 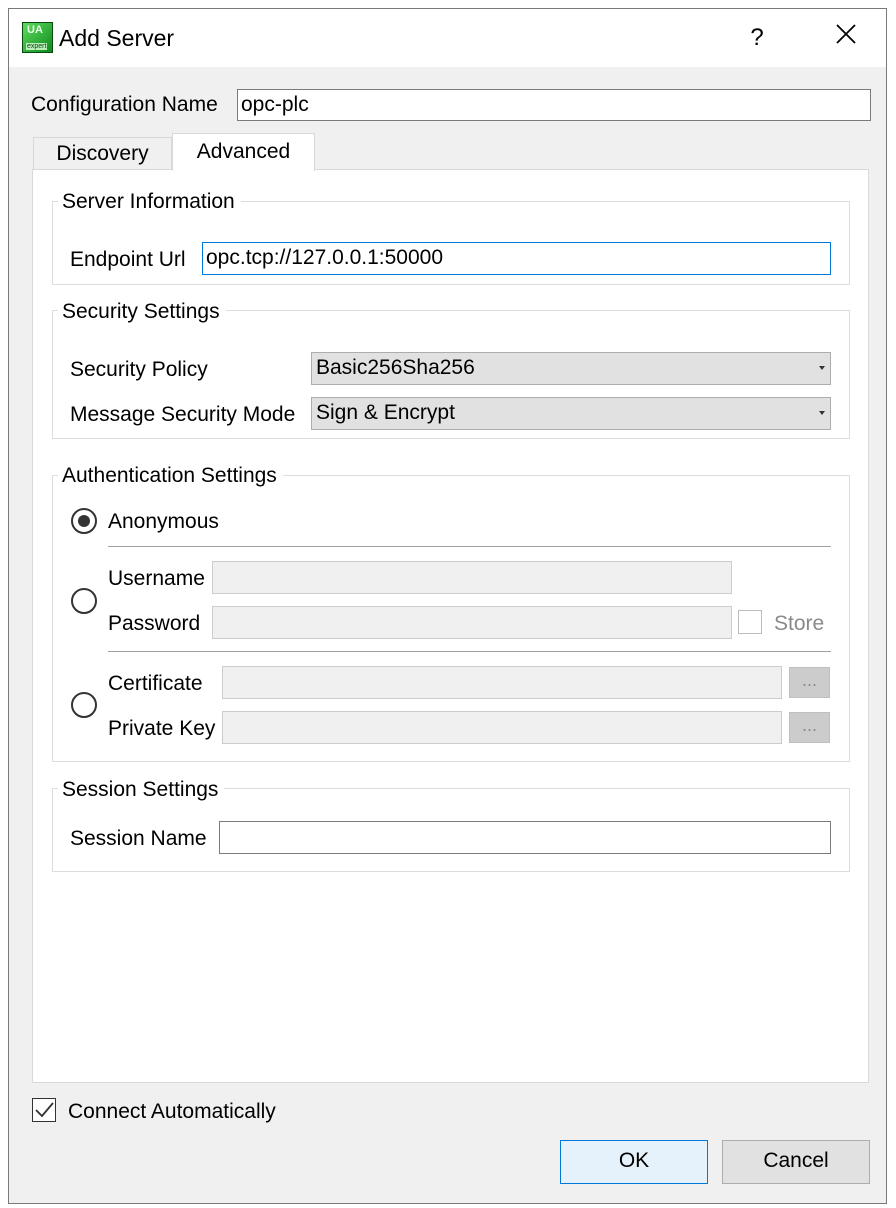 I want to click on security-settings-title: Security Settings, so click(x=142, y=312).